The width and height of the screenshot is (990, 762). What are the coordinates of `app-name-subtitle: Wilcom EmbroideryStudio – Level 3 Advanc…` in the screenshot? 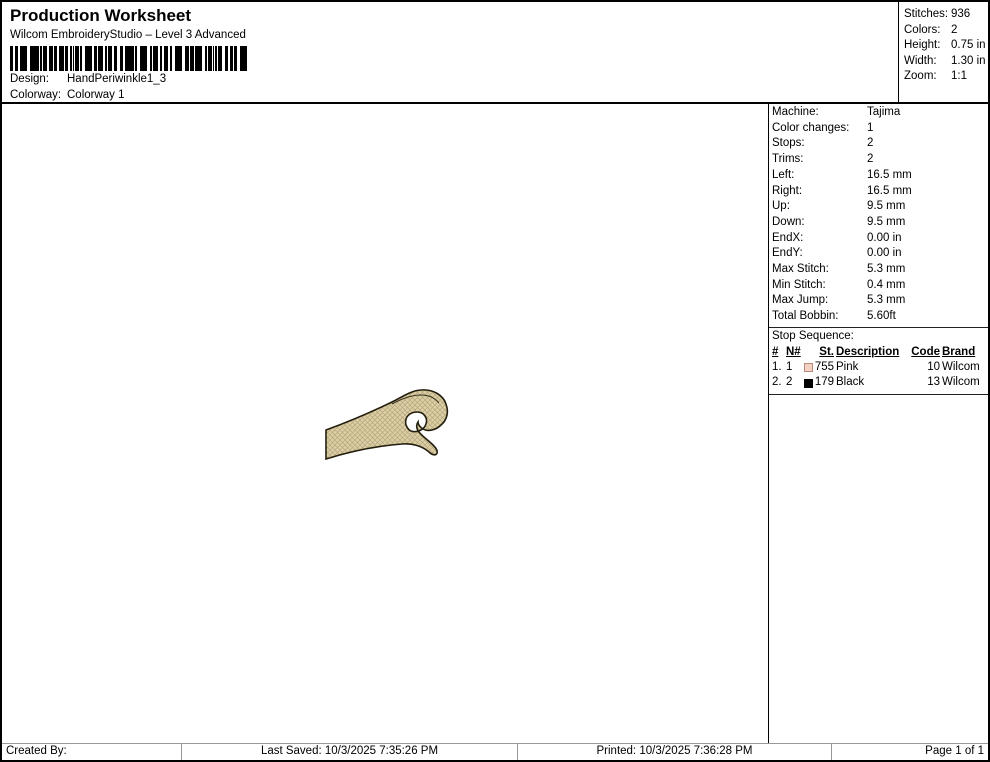 It's located at (128, 35).